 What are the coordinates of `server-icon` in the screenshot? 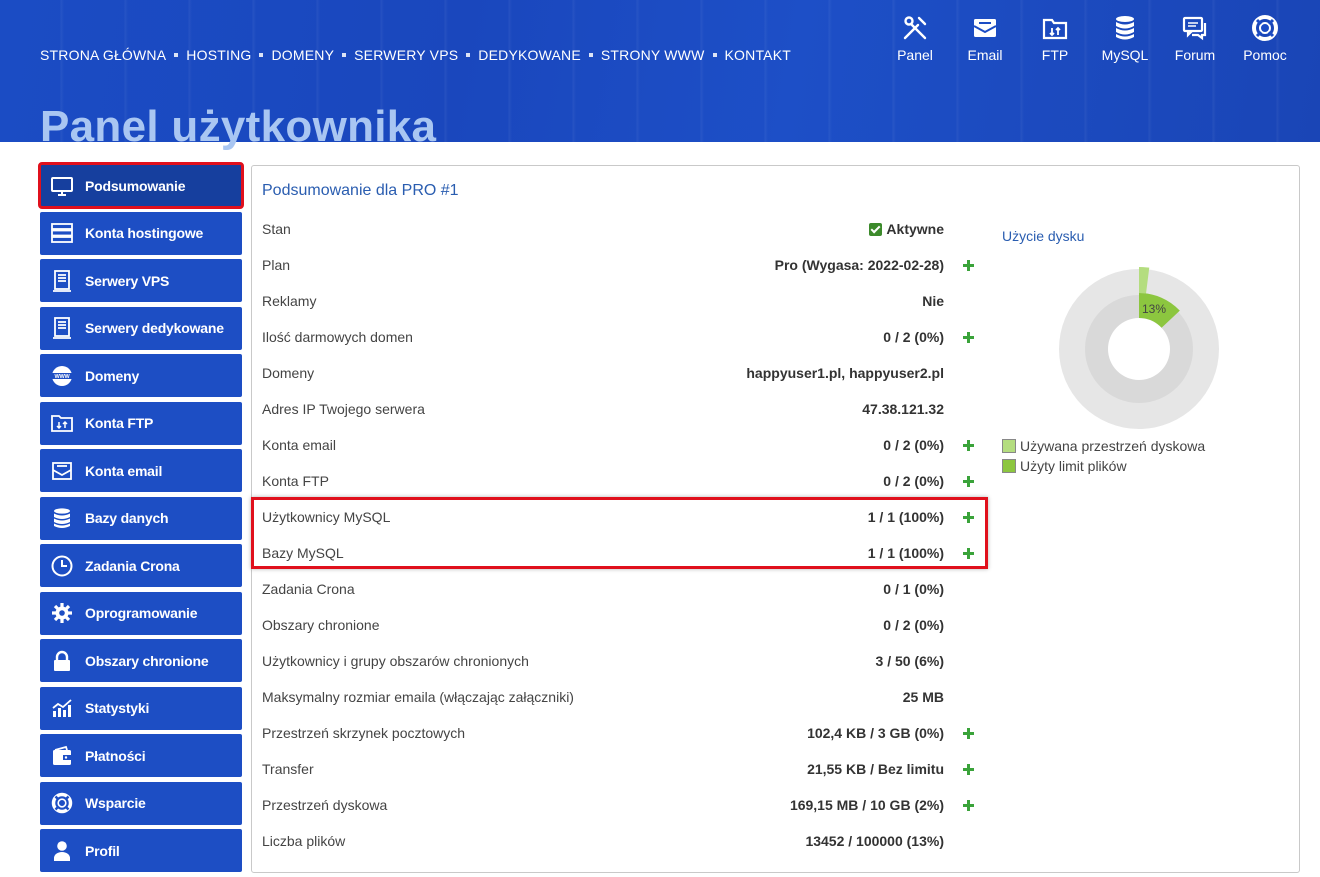 It's located at (62, 281).